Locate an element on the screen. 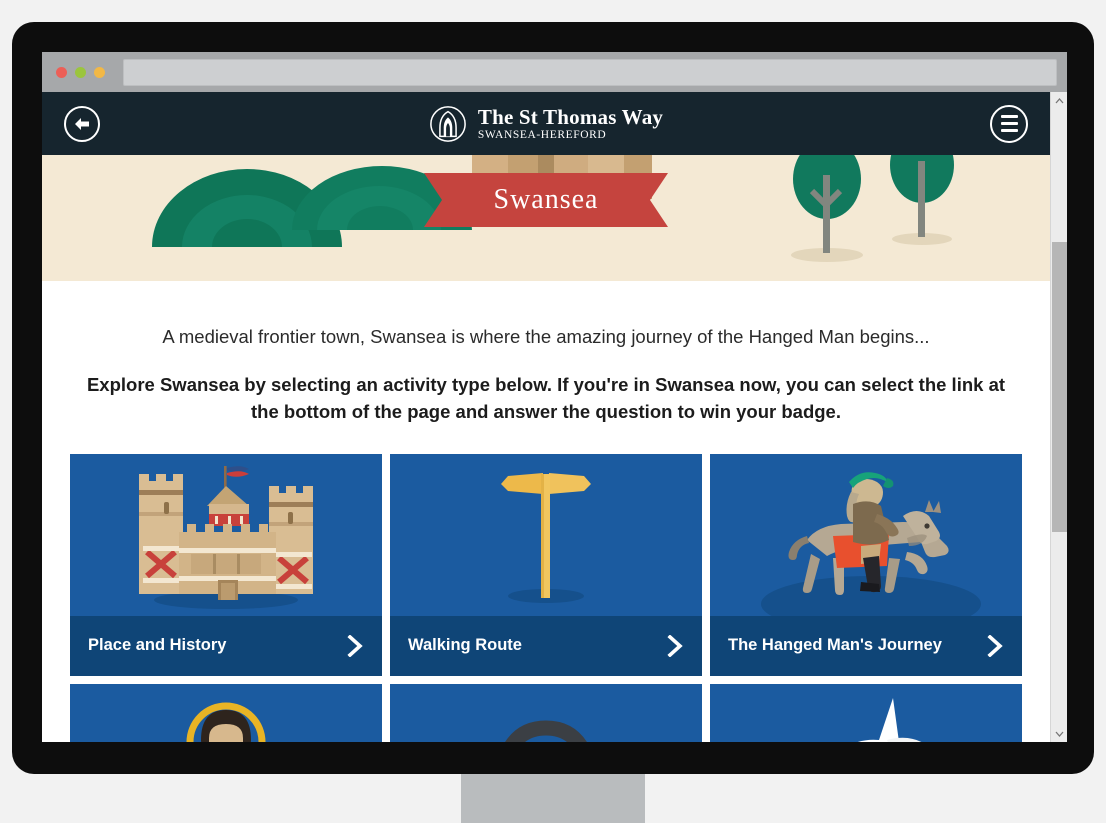  minimize-window-button is located at coordinates (80, 72).